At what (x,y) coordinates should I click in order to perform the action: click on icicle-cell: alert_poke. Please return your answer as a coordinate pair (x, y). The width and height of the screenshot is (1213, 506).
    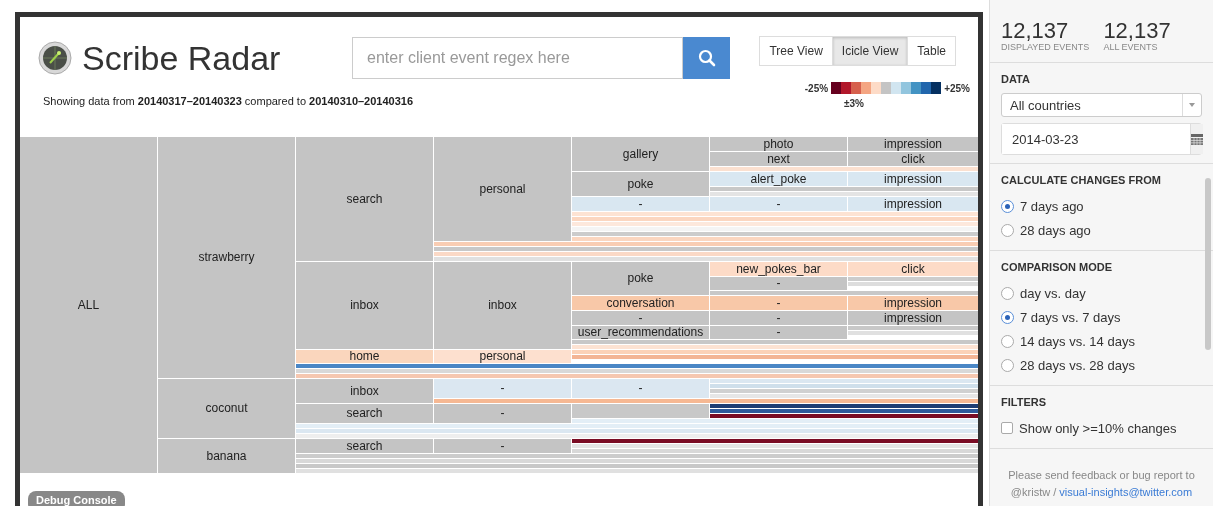
    Looking at the image, I should click on (778, 179).